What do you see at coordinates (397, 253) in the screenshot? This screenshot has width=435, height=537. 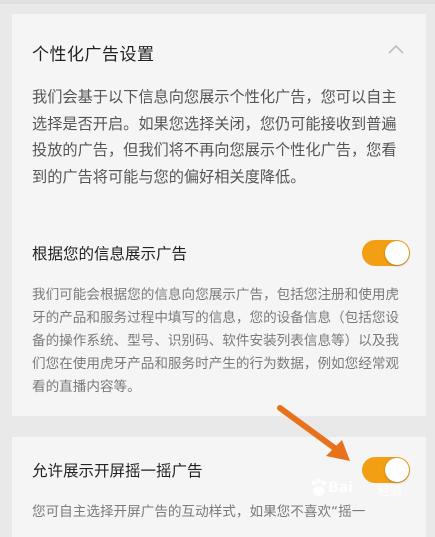 I see `toggle-knob` at bounding box center [397, 253].